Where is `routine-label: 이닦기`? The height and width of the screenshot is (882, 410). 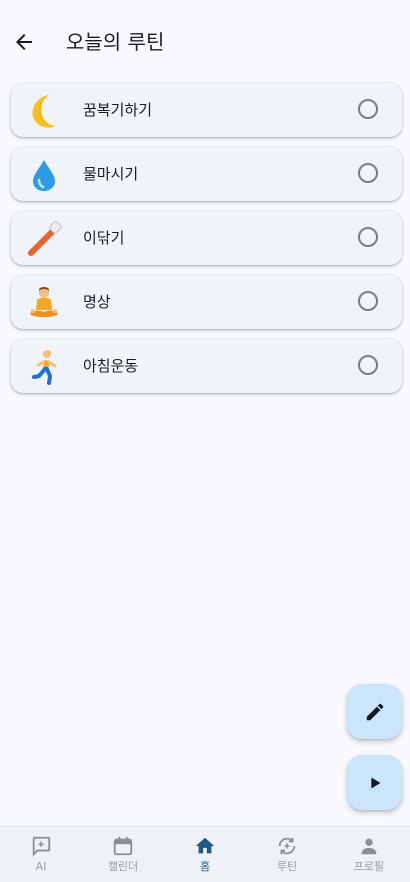 routine-label: 이닦기 is located at coordinates (104, 238).